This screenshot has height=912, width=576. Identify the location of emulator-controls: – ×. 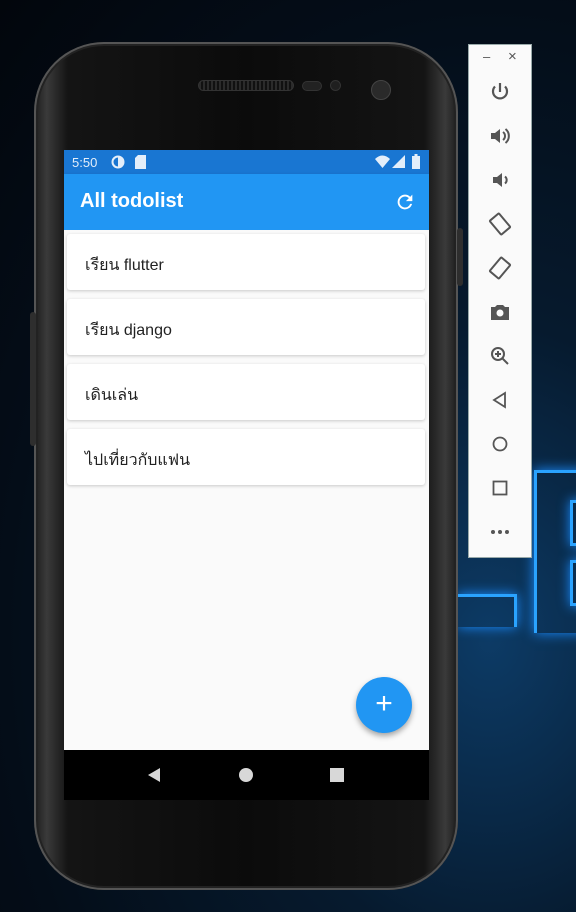
(500, 301).